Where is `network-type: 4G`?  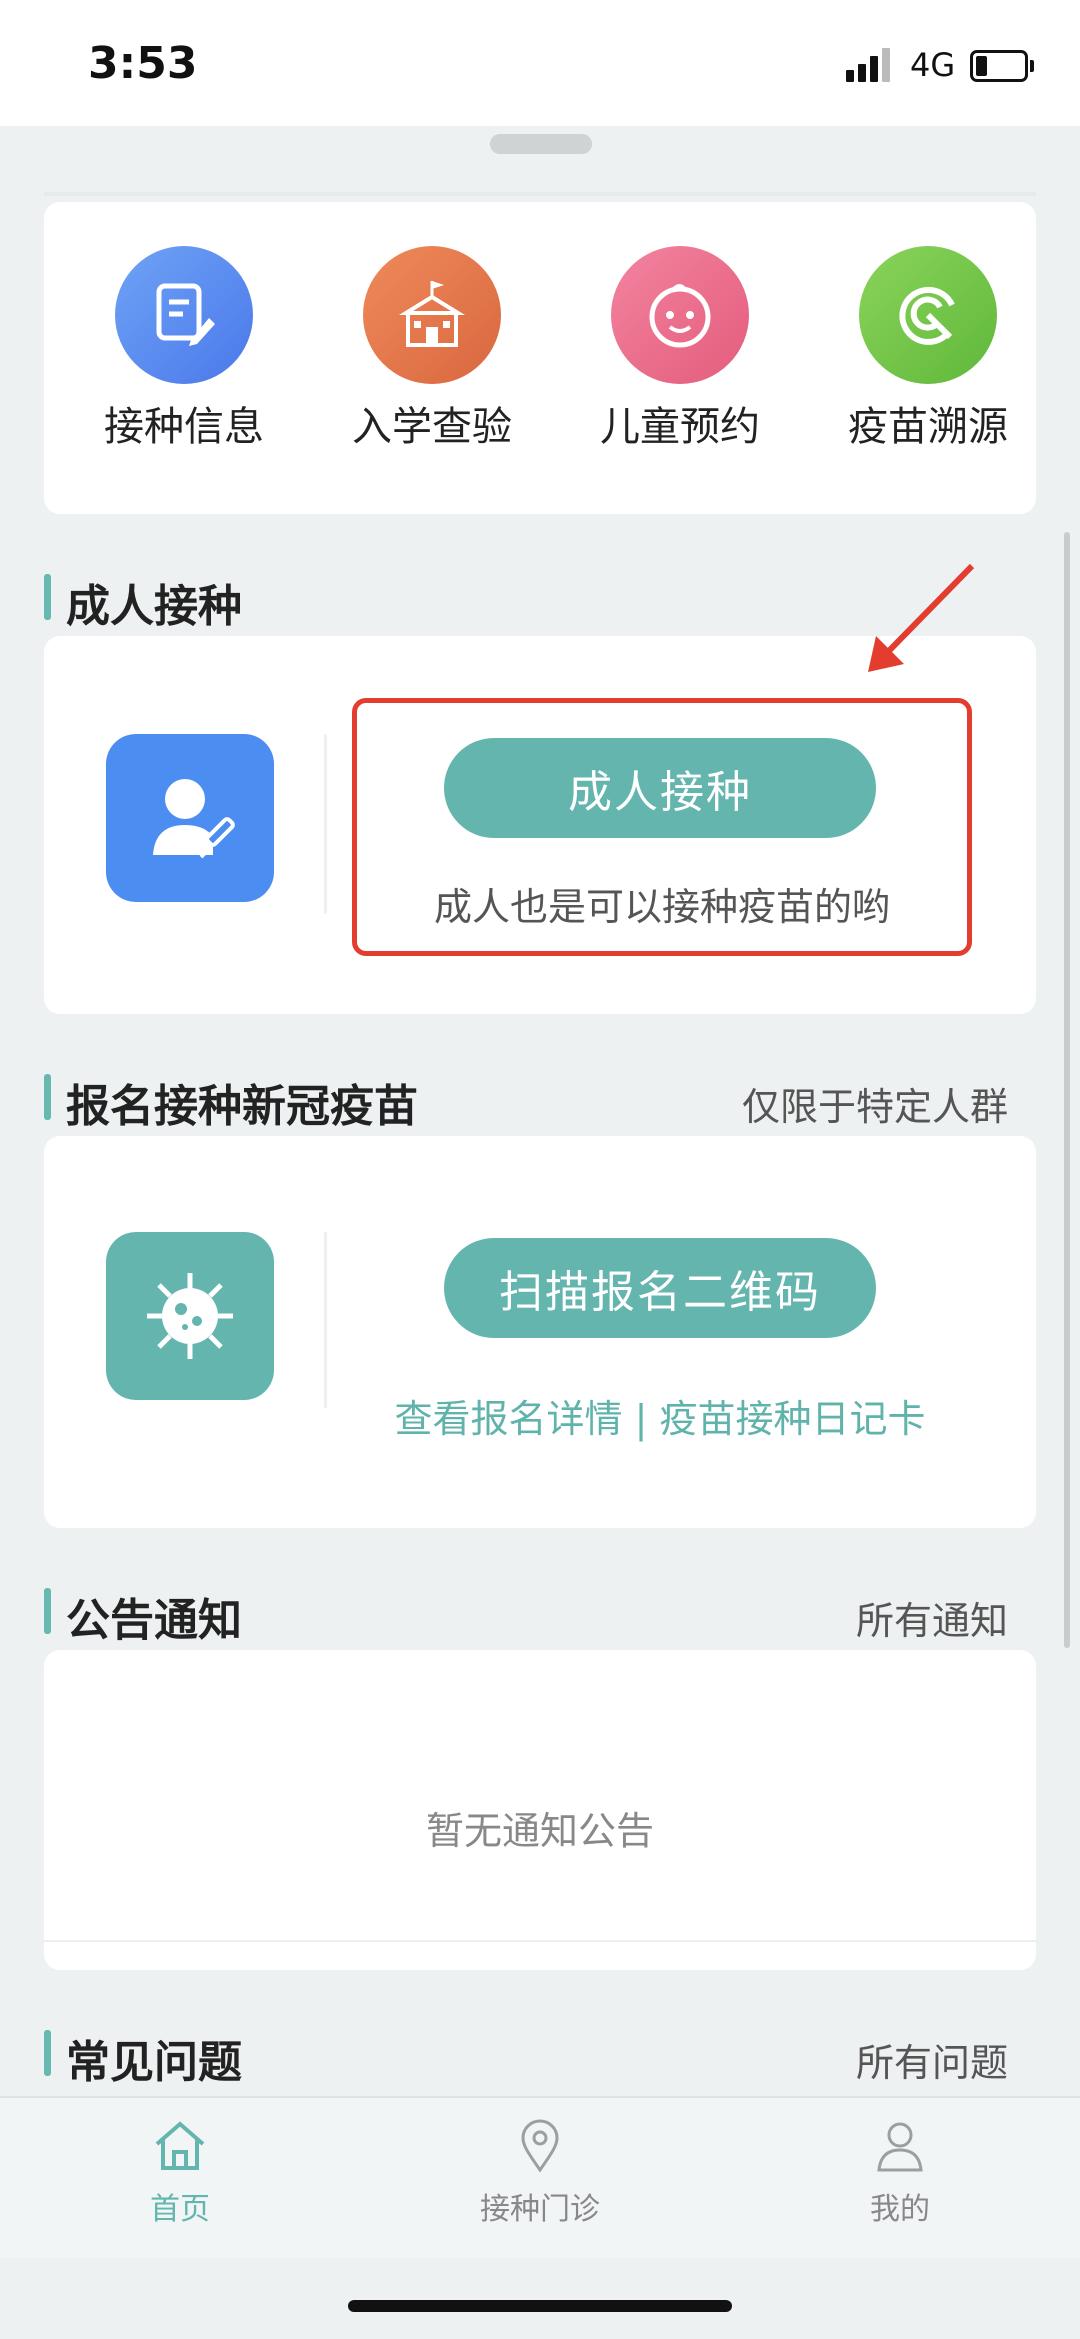 network-type: 4G is located at coordinates (933, 65).